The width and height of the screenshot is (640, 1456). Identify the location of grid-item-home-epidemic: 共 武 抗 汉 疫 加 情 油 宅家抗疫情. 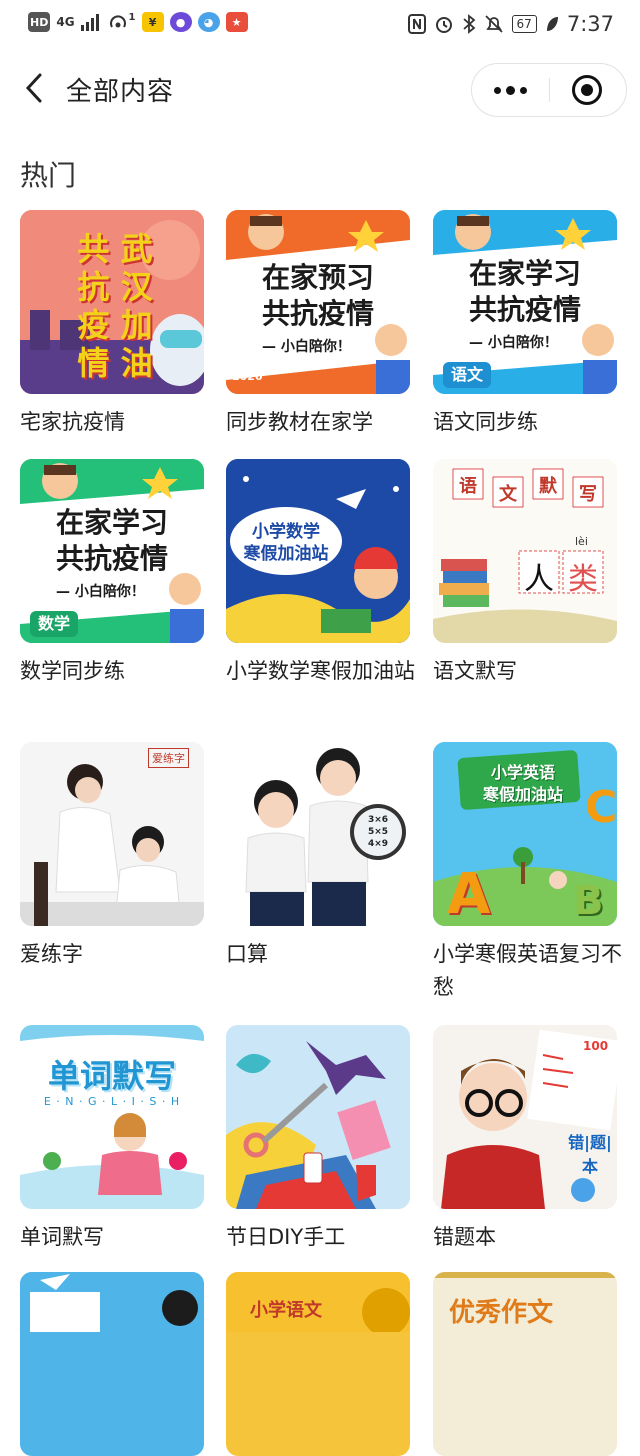
(112, 324).